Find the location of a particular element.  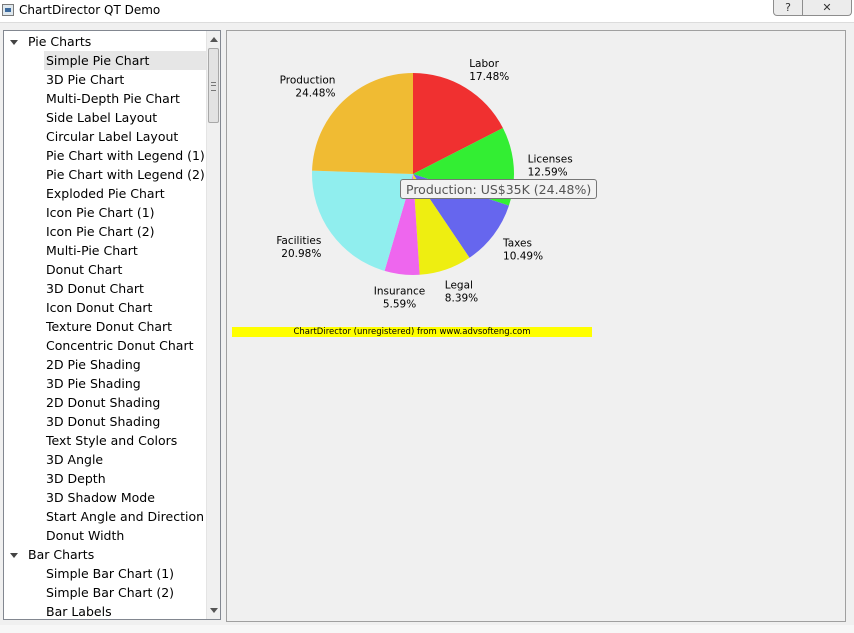

scroll-up-arrow-icon is located at coordinates (214, 39).